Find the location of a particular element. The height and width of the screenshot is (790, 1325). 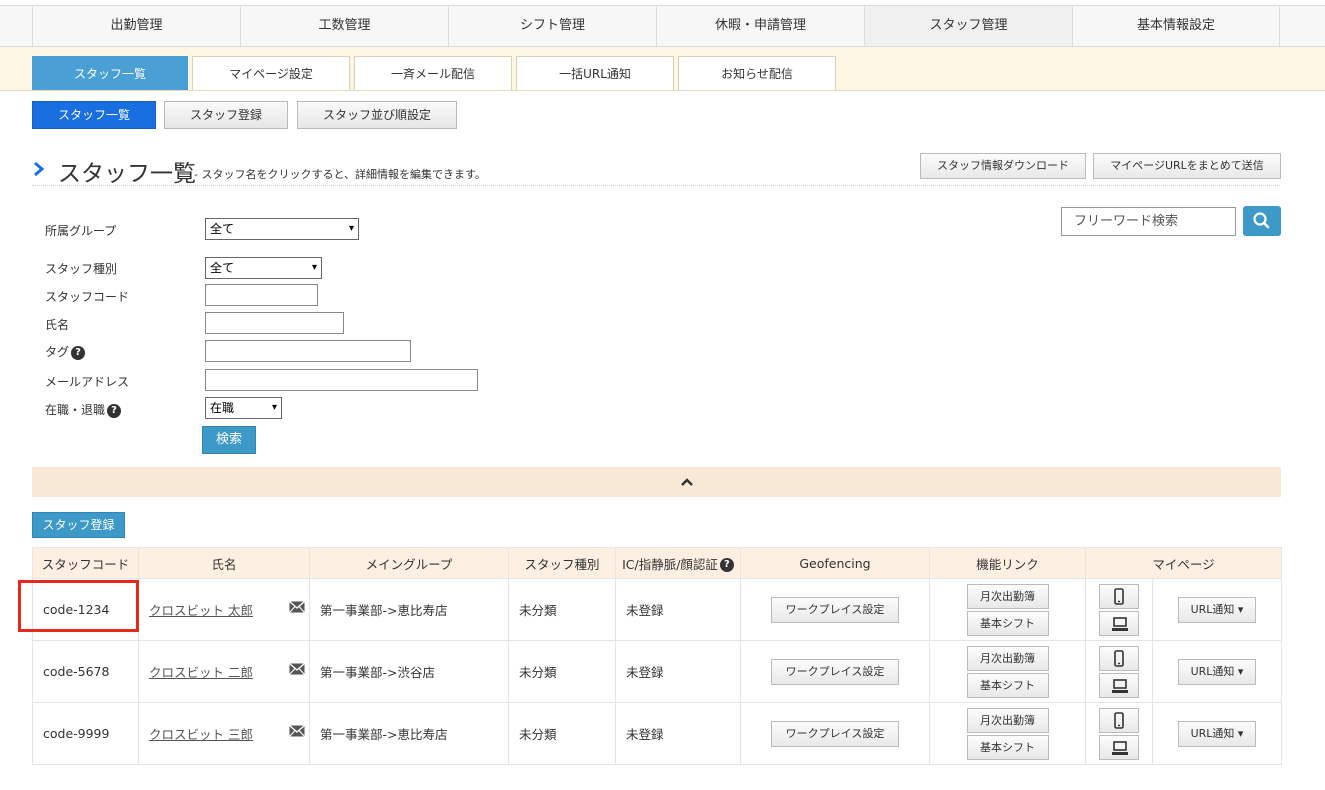

freeword-search-button is located at coordinates (1262, 221).